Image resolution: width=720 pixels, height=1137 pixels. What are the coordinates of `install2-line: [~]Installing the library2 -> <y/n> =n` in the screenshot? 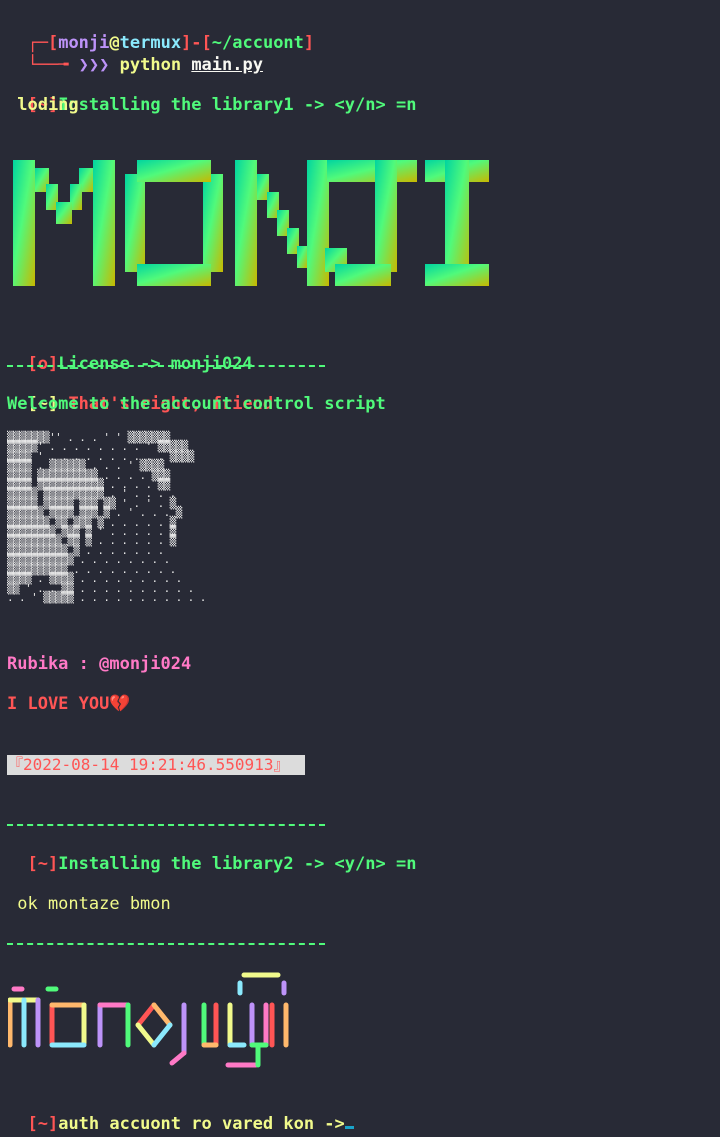 It's located at (211, 854).